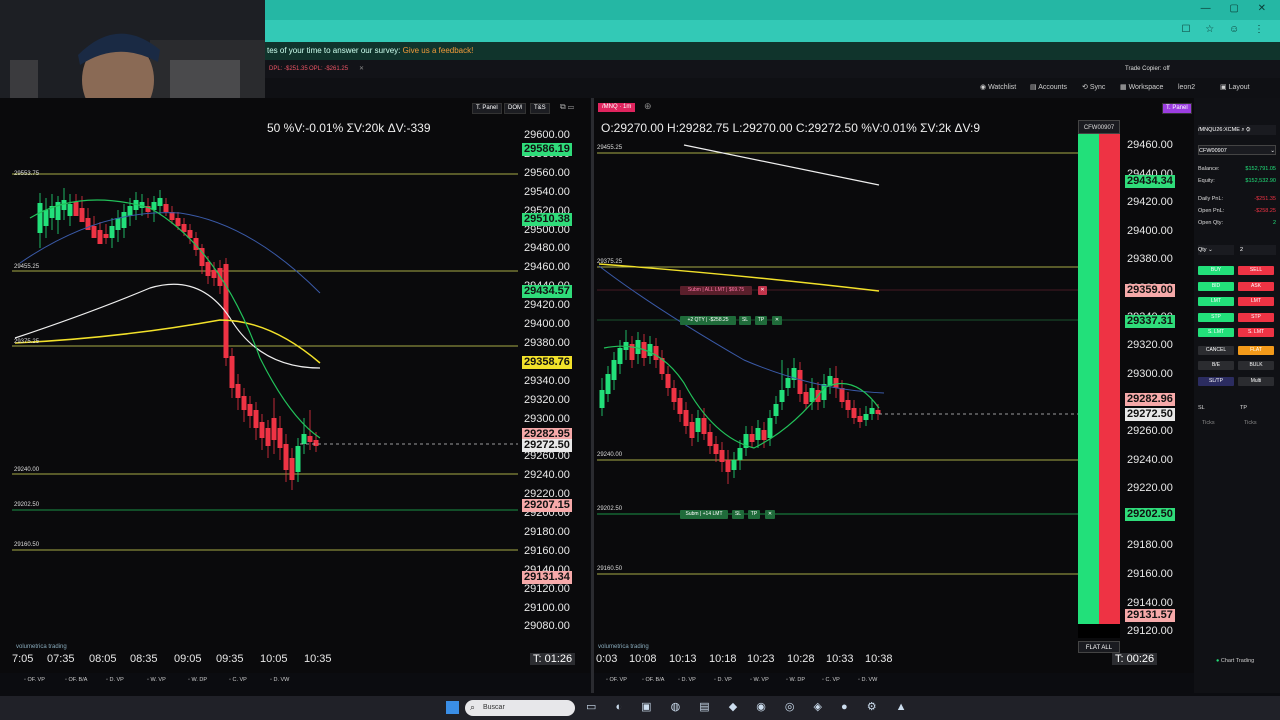 The width and height of the screenshot is (1280, 720). I want to click on open-pnl-value: -$258.25, so click(1265, 211).